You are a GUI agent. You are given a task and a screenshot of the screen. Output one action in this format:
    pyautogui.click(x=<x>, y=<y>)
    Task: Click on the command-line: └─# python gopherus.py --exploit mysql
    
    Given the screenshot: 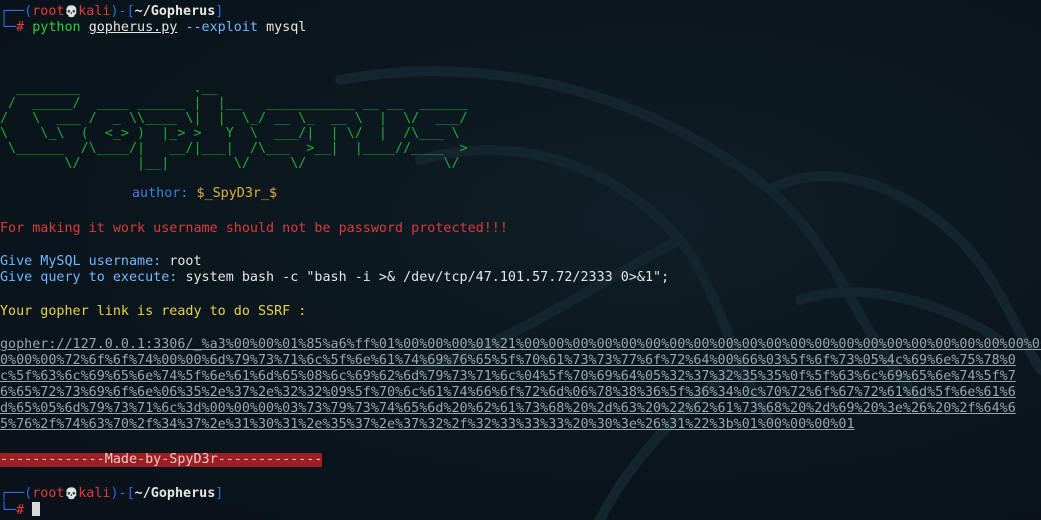 What is the action you would take?
    pyautogui.click(x=153, y=27)
    